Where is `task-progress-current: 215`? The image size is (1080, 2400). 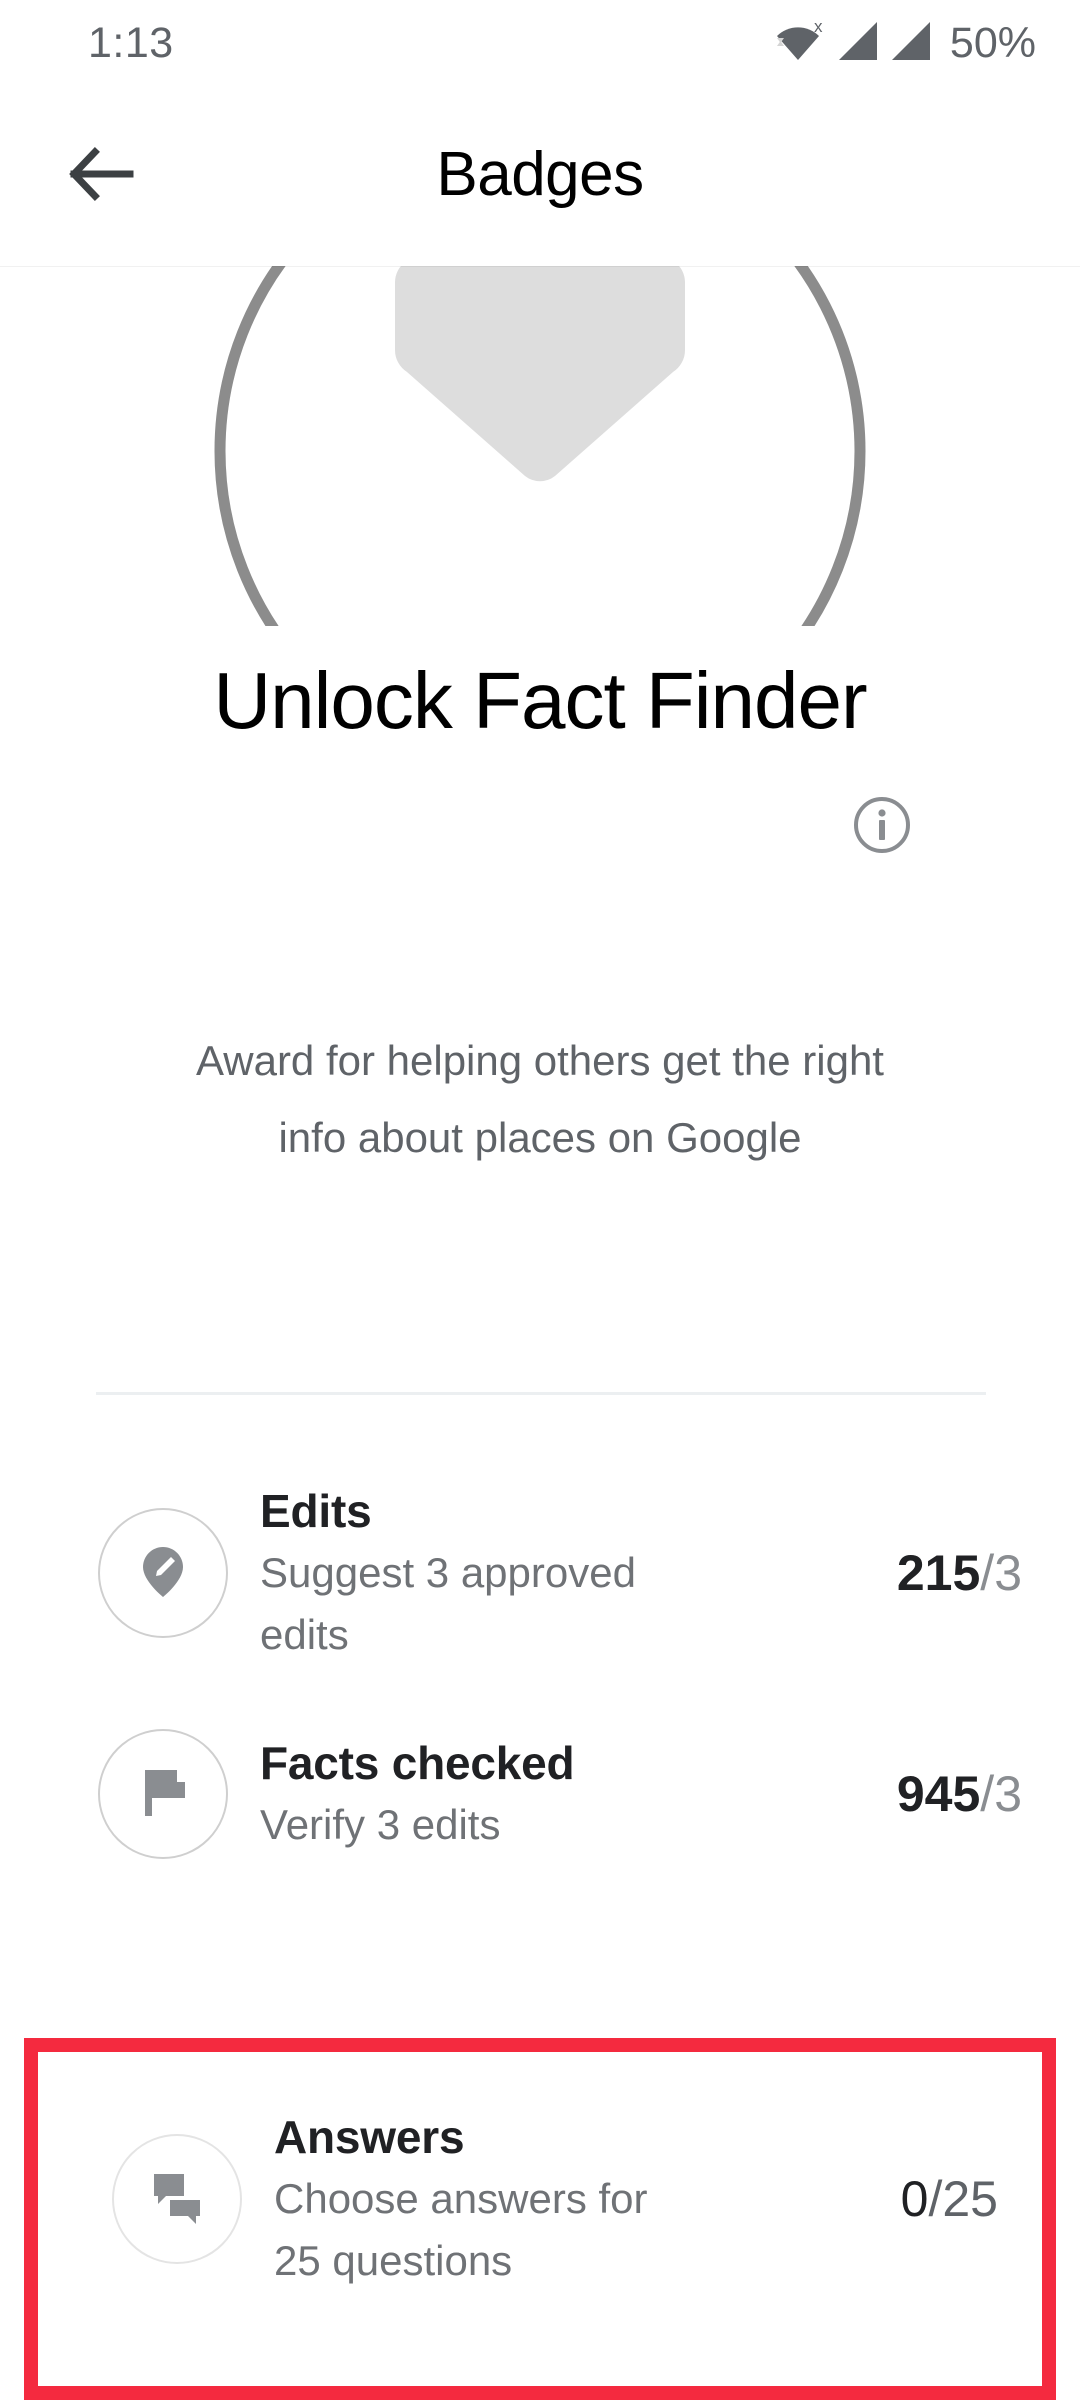
task-progress-current: 215 is located at coordinates (938, 1573).